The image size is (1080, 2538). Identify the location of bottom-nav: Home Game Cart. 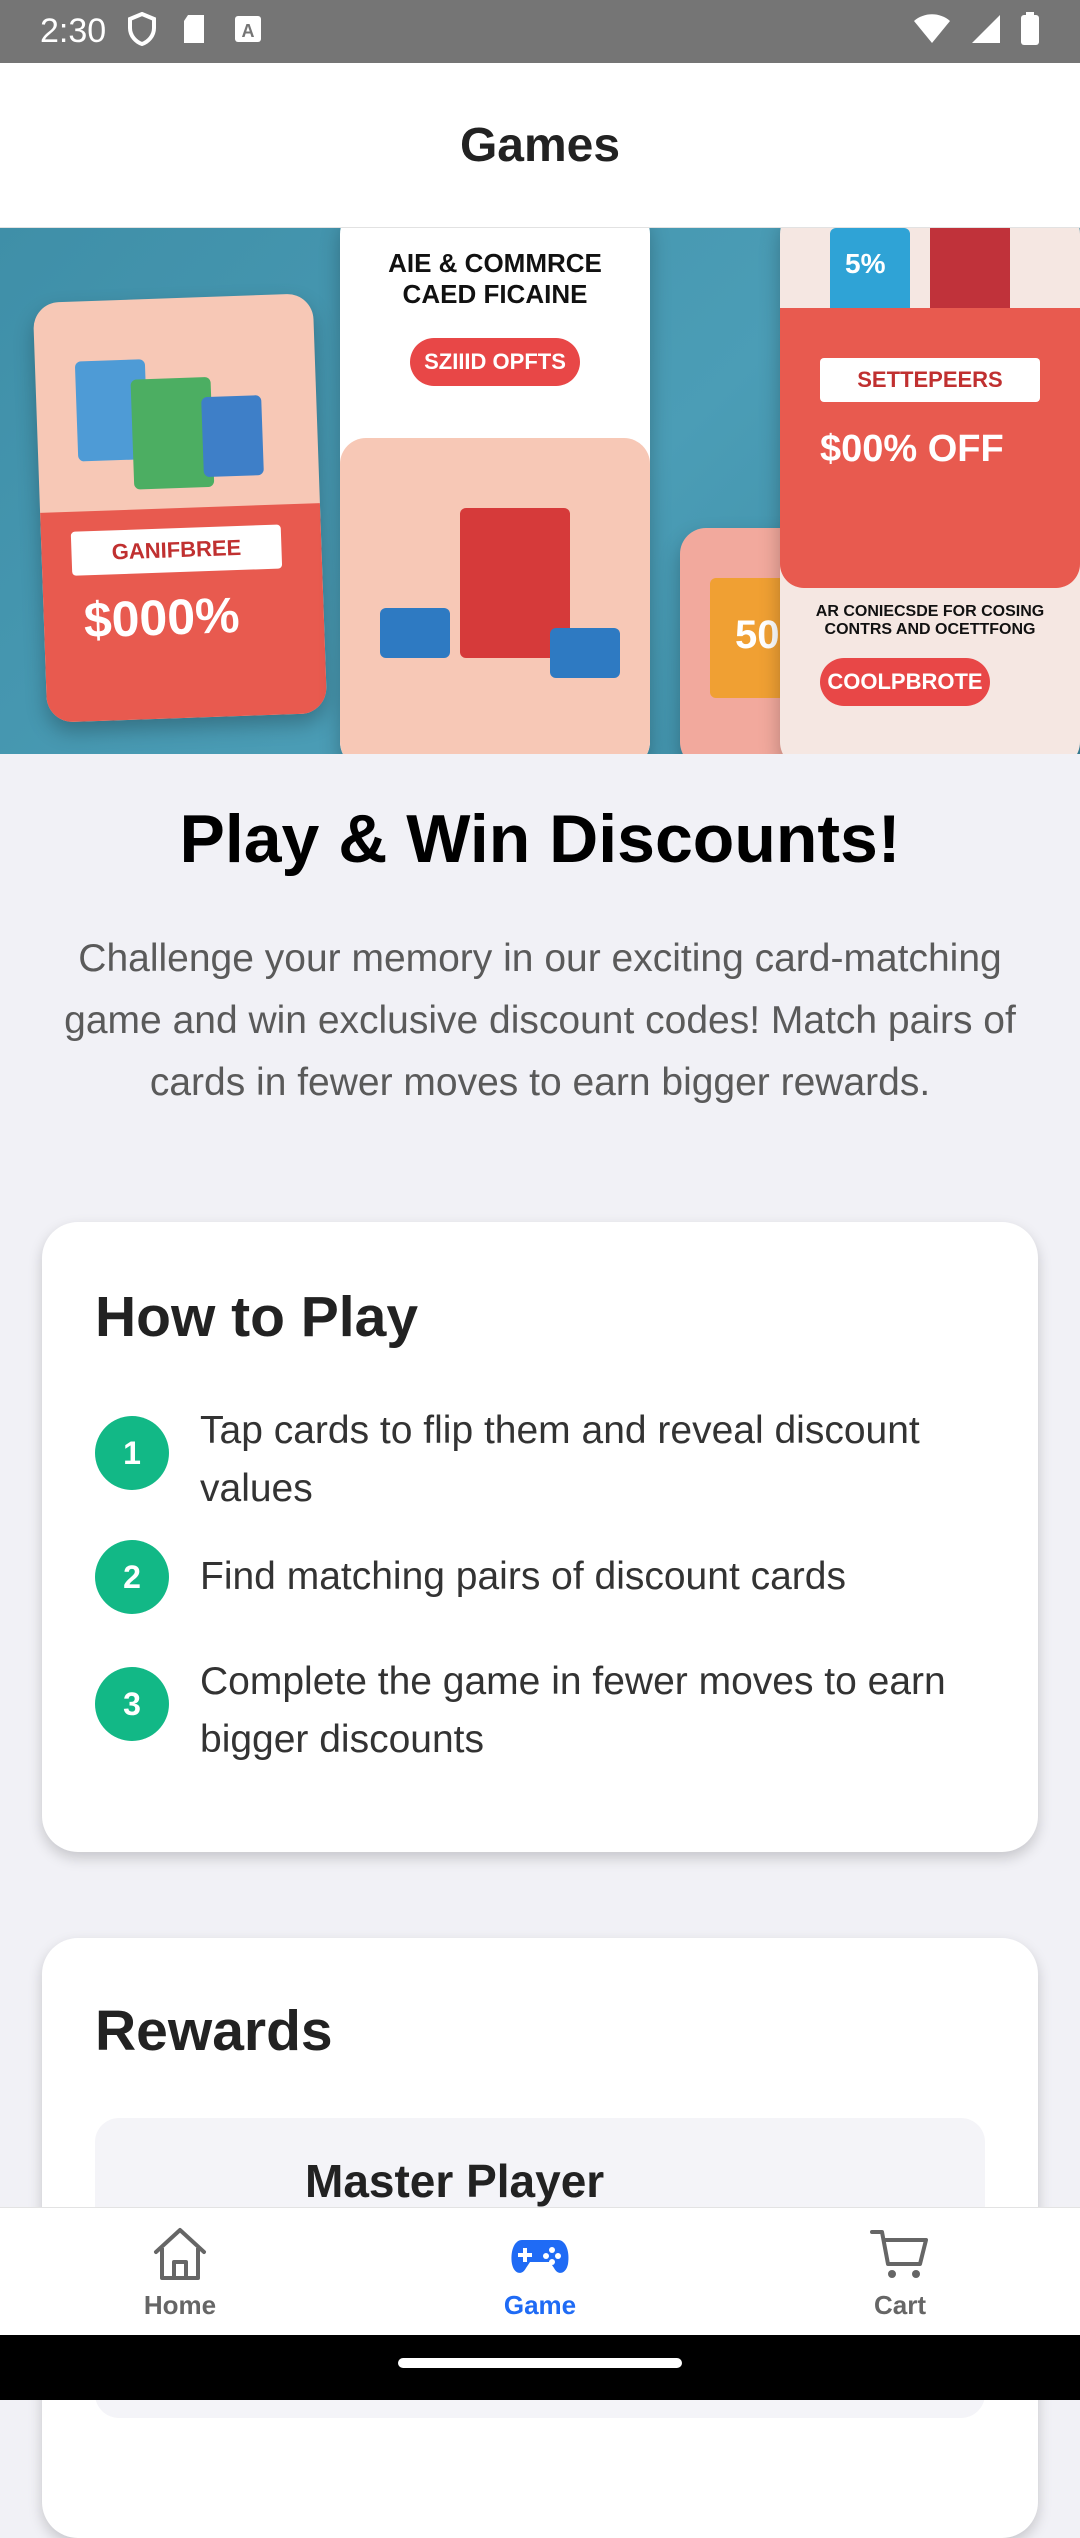
(540, 2271).